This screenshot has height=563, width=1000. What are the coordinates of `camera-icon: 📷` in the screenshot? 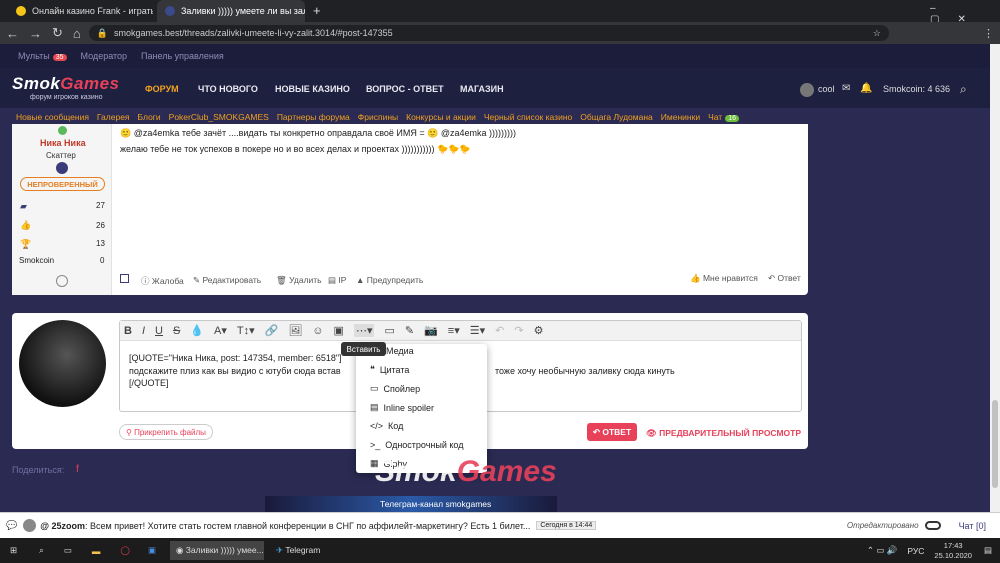 It's located at (431, 330).